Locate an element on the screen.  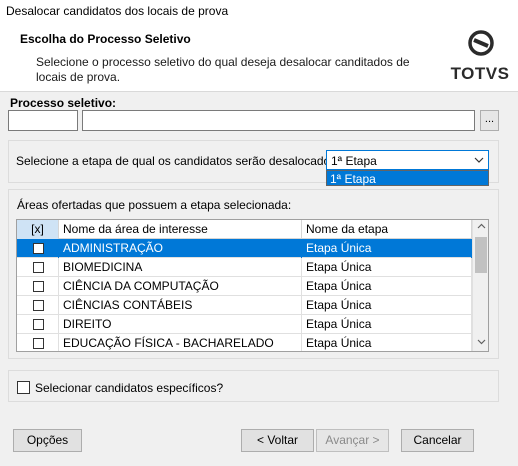
scroll-down-icon is located at coordinates (480, 343).